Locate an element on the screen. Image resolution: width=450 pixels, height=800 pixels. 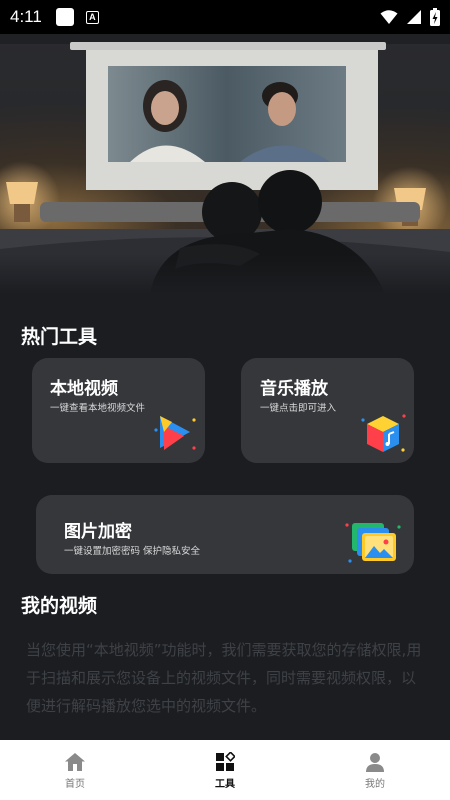
image-encrypt-subtitle: 一键设置加密密码 保护隐私安全 is located at coordinates (132, 551).